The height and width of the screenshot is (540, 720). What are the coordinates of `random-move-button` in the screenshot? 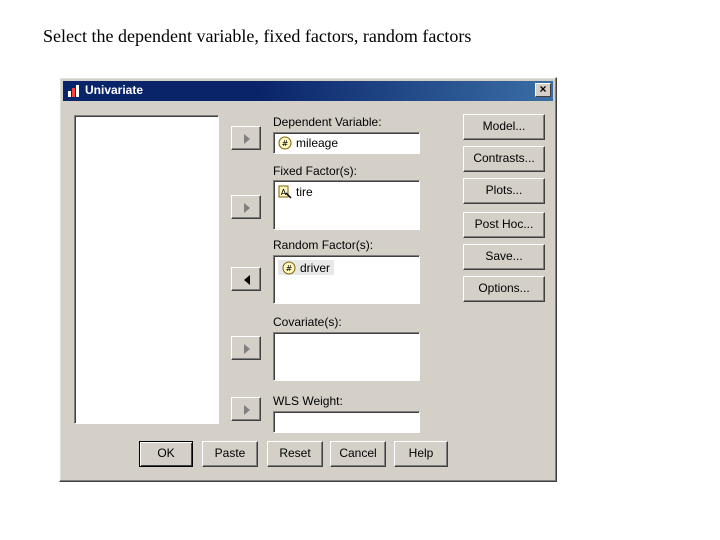 It's located at (246, 279).